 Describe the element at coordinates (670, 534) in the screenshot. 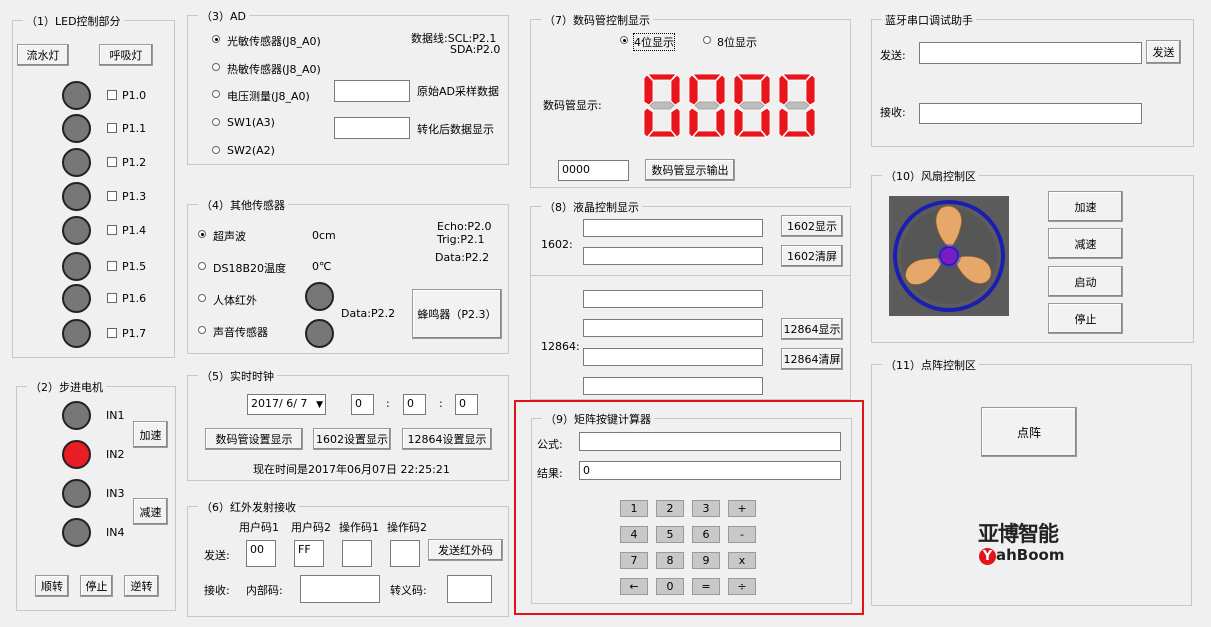

I see `calc-key: 5` at that location.